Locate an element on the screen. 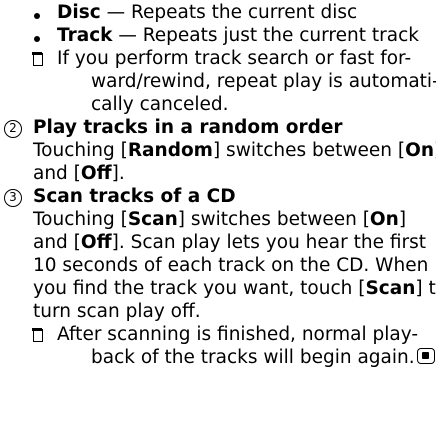 This screenshot has height=446, width=436. option-term: Disc is located at coordinates (79, 12).